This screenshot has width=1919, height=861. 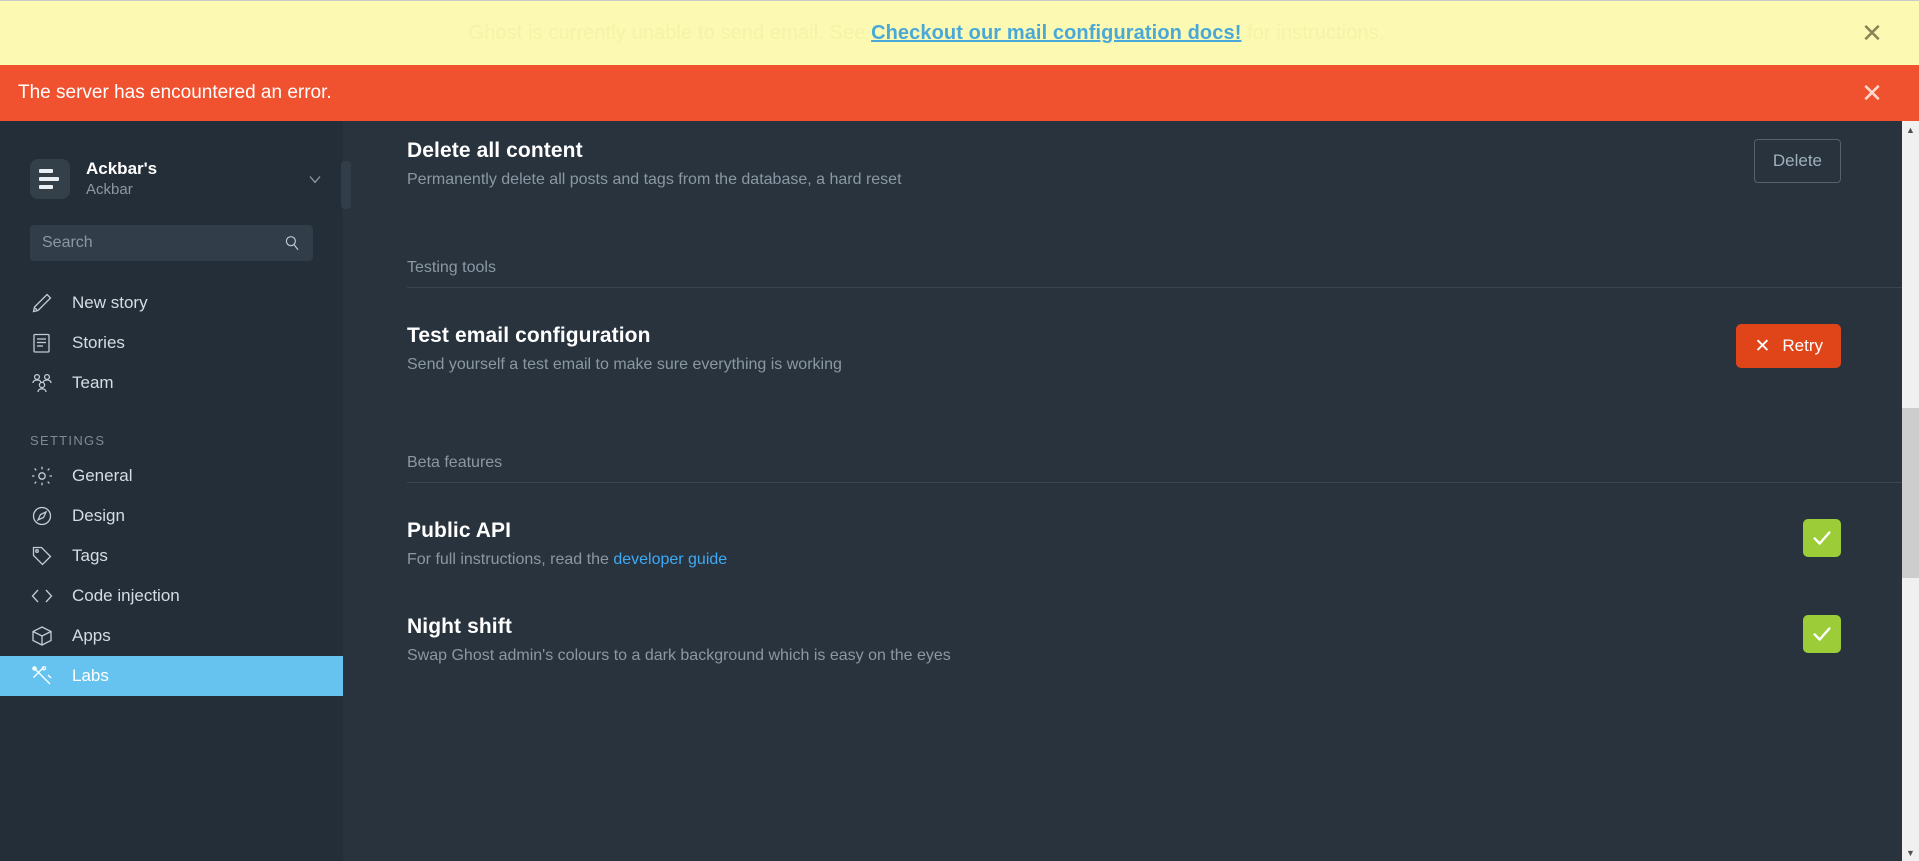 I want to click on blog-title: Ackbar's, so click(x=122, y=168).